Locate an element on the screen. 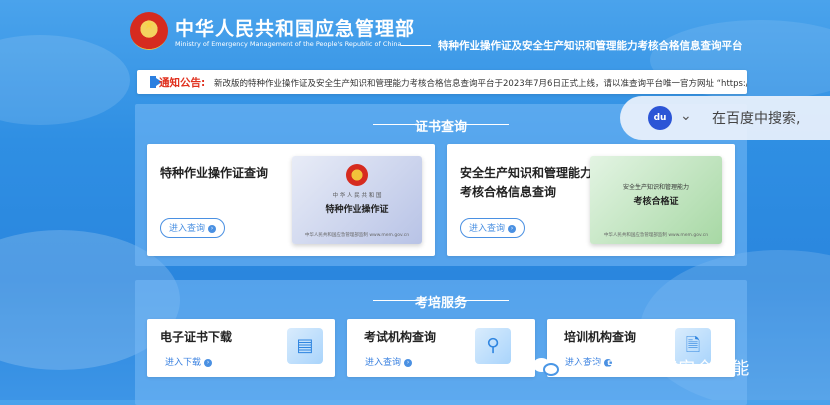  chevron-down-icon: ⌄ is located at coordinates (686, 116).